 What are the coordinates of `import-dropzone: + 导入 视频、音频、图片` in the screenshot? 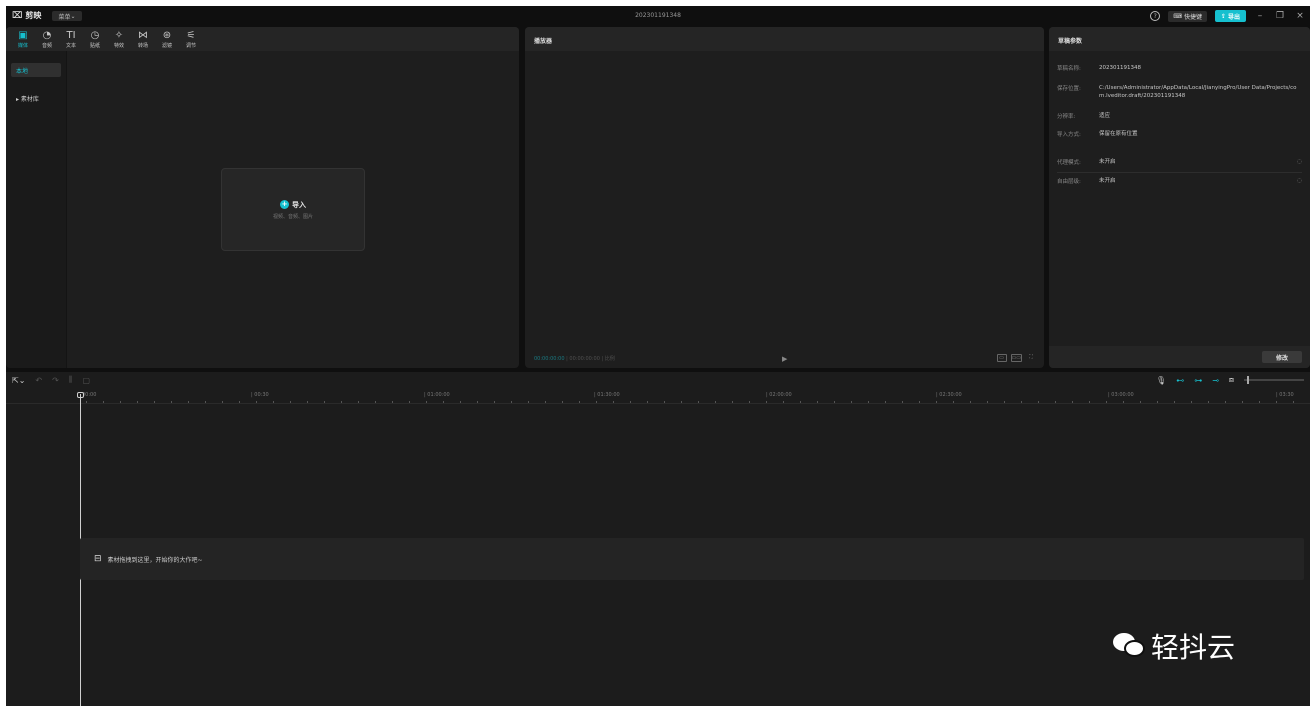 It's located at (293, 209).